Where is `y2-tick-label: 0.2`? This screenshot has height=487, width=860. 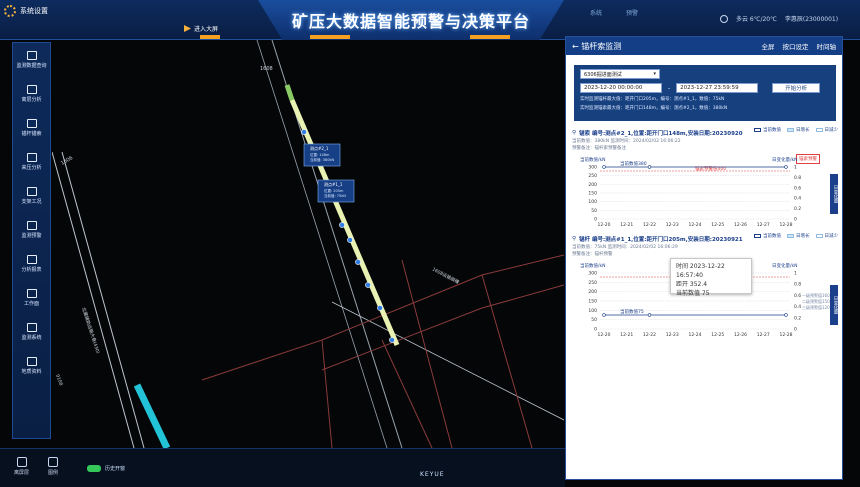
y2-tick-label: 0.2 is located at coordinates (797, 318).